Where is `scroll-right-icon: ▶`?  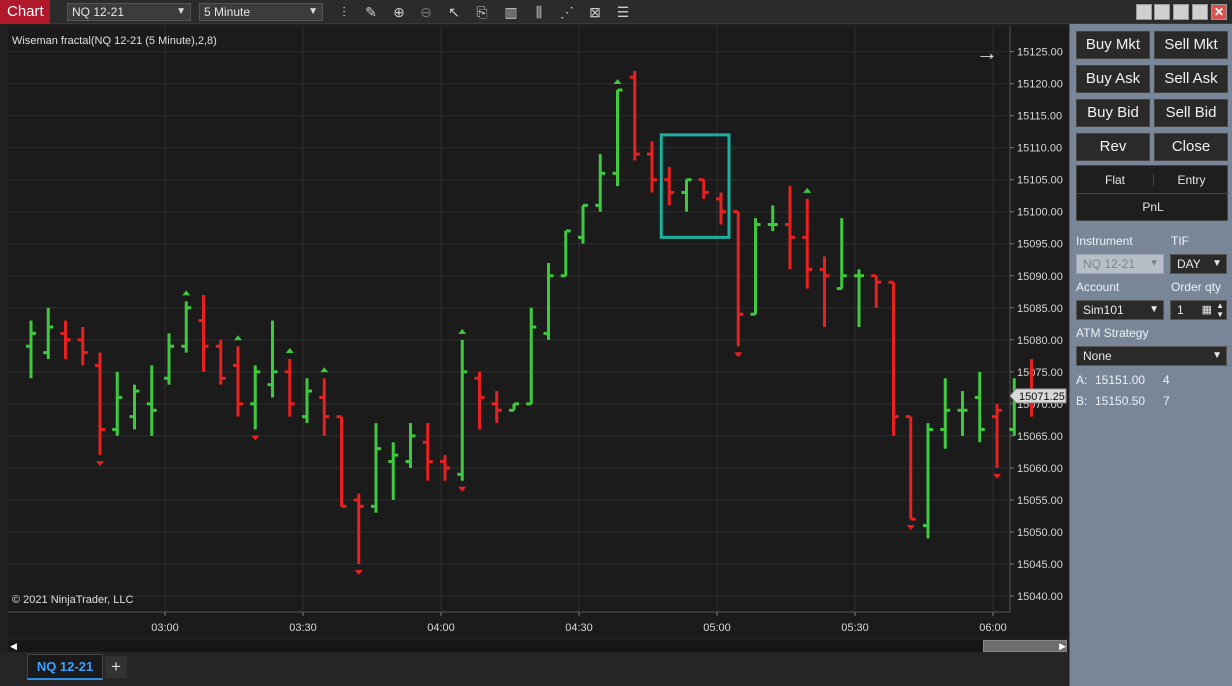
scroll-right-icon: ▶ is located at coordinates (1062, 646).